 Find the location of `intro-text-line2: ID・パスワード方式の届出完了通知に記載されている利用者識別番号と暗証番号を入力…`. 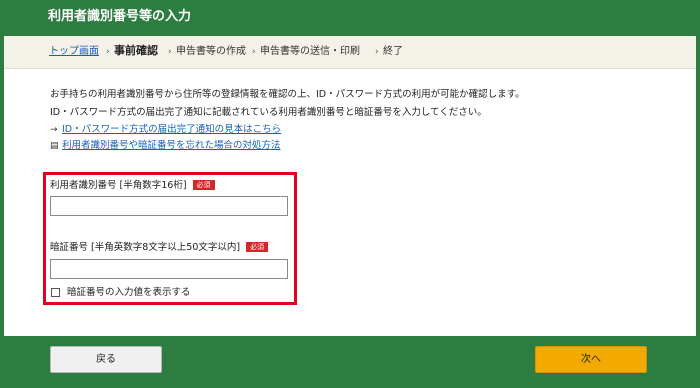

intro-text-line2: ID・パスワード方式の届出完了通知に記載されている利用者識別番号と暗証番号を入力… is located at coordinates (268, 112).